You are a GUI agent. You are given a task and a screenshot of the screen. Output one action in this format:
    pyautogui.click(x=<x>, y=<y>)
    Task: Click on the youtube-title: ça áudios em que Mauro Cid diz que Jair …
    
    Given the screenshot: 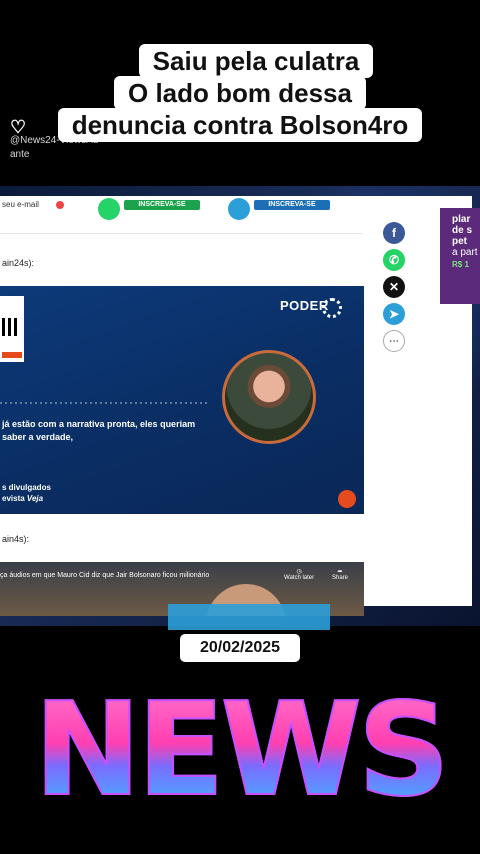 What is the action you would take?
    pyautogui.click(x=105, y=575)
    